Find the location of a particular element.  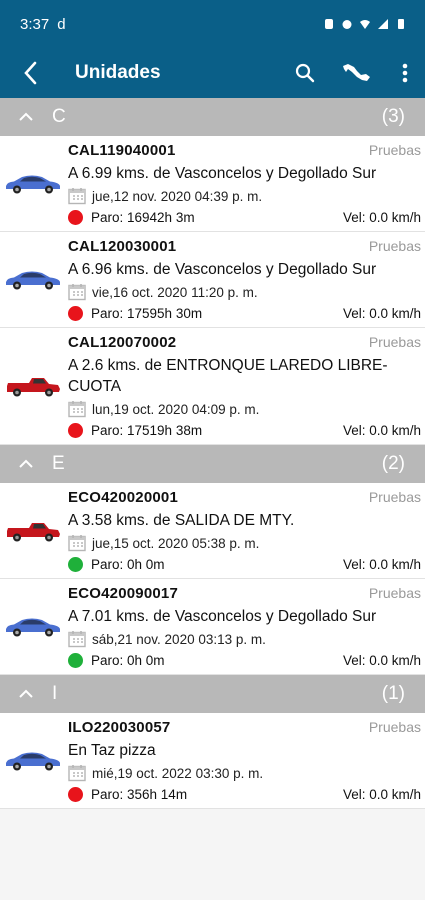

group-letter: C is located at coordinates (59, 116).